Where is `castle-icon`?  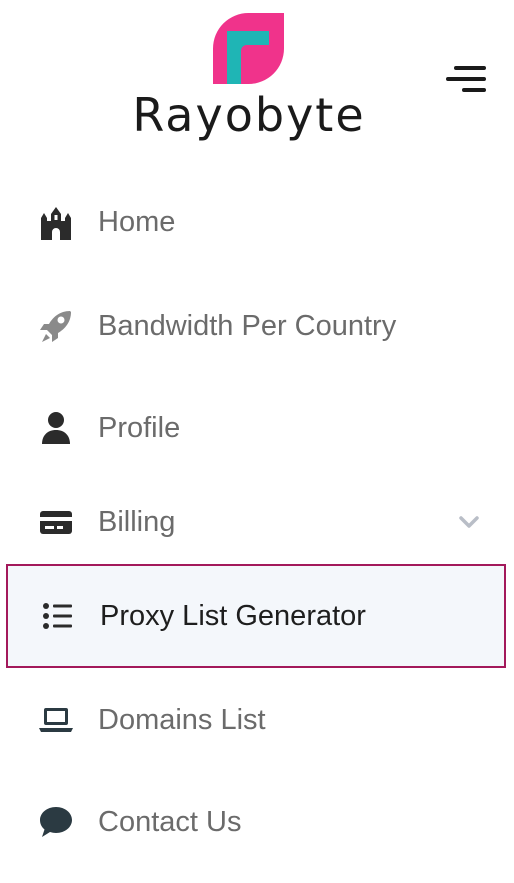 castle-icon is located at coordinates (56, 222).